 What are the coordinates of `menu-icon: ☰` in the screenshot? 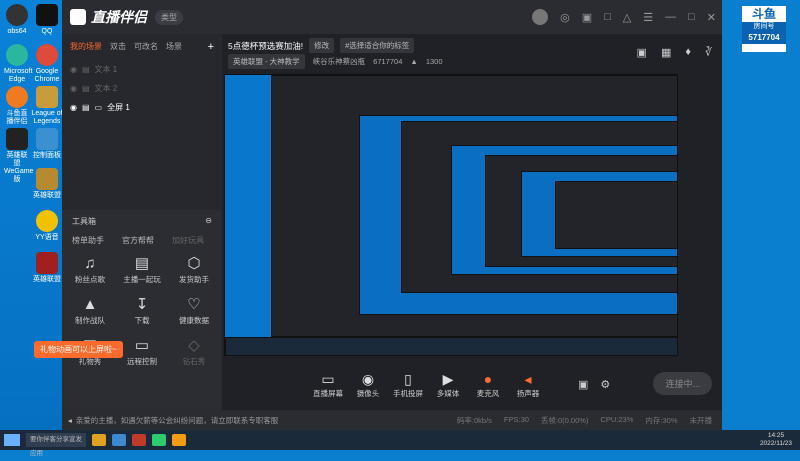 It's located at (648, 17).